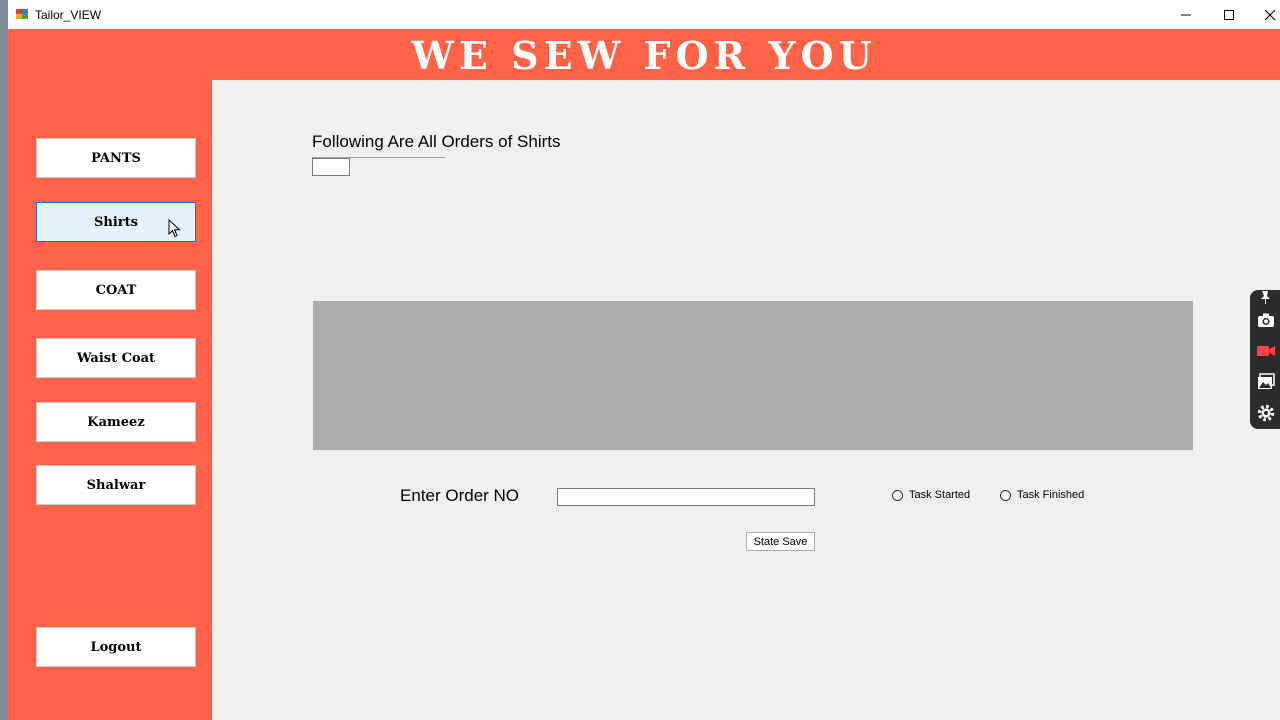 The width and height of the screenshot is (1280, 720). I want to click on nav-button-coat: COAT, so click(116, 290).